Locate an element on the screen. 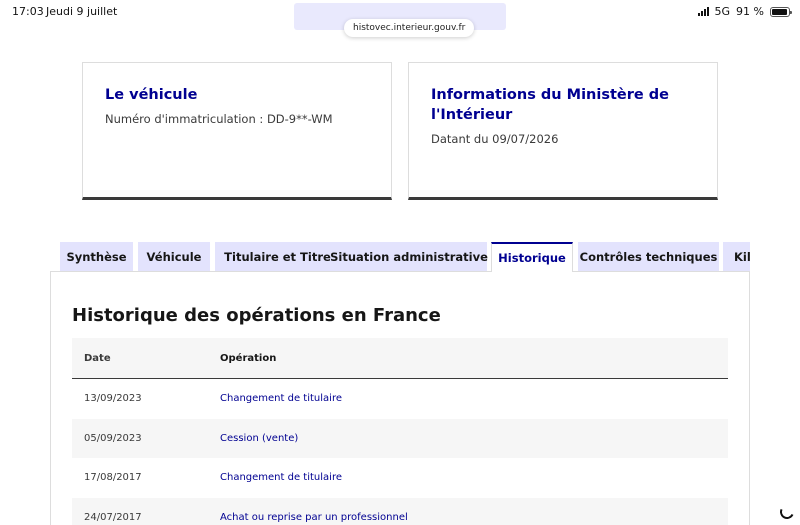 Image resolution: width=800 pixels, height=525 pixels. vehicle-card-title: Le véhicule is located at coordinates (151, 95).